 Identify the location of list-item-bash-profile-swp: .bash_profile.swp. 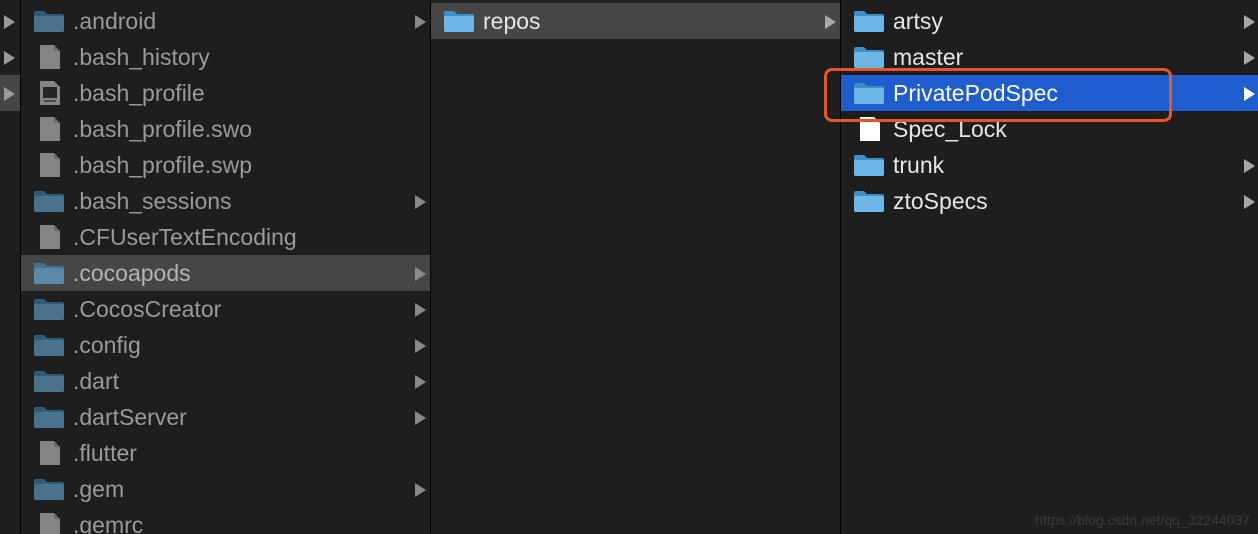
(225, 165).